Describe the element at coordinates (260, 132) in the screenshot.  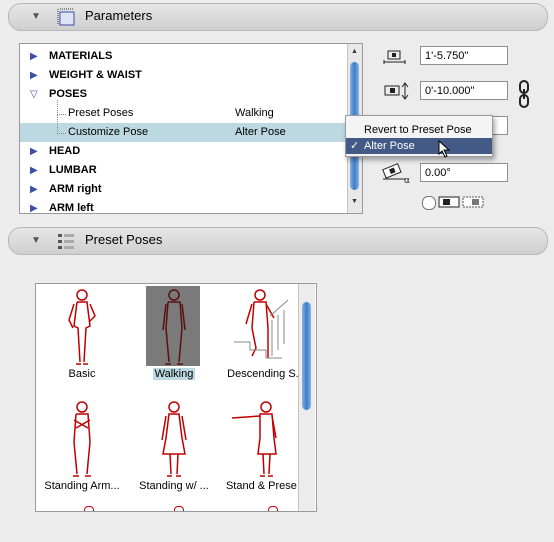
I see `tree-row-value: Alter Pose` at that location.